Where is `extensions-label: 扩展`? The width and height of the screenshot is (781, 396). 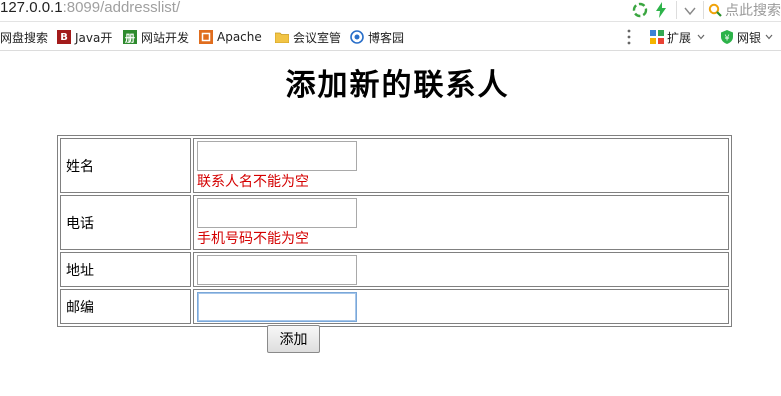
extensions-label: 扩展 is located at coordinates (679, 37).